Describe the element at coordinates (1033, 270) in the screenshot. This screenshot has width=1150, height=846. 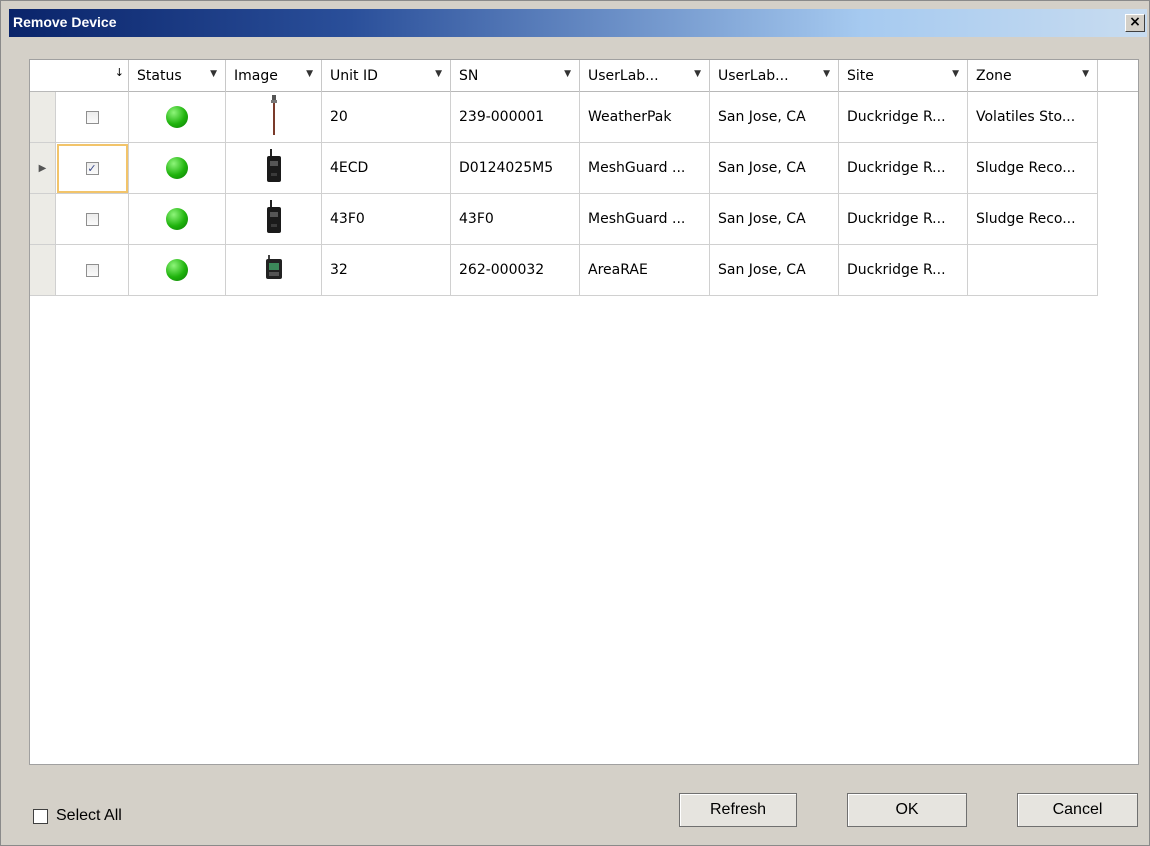
I see `zone-cell` at that location.